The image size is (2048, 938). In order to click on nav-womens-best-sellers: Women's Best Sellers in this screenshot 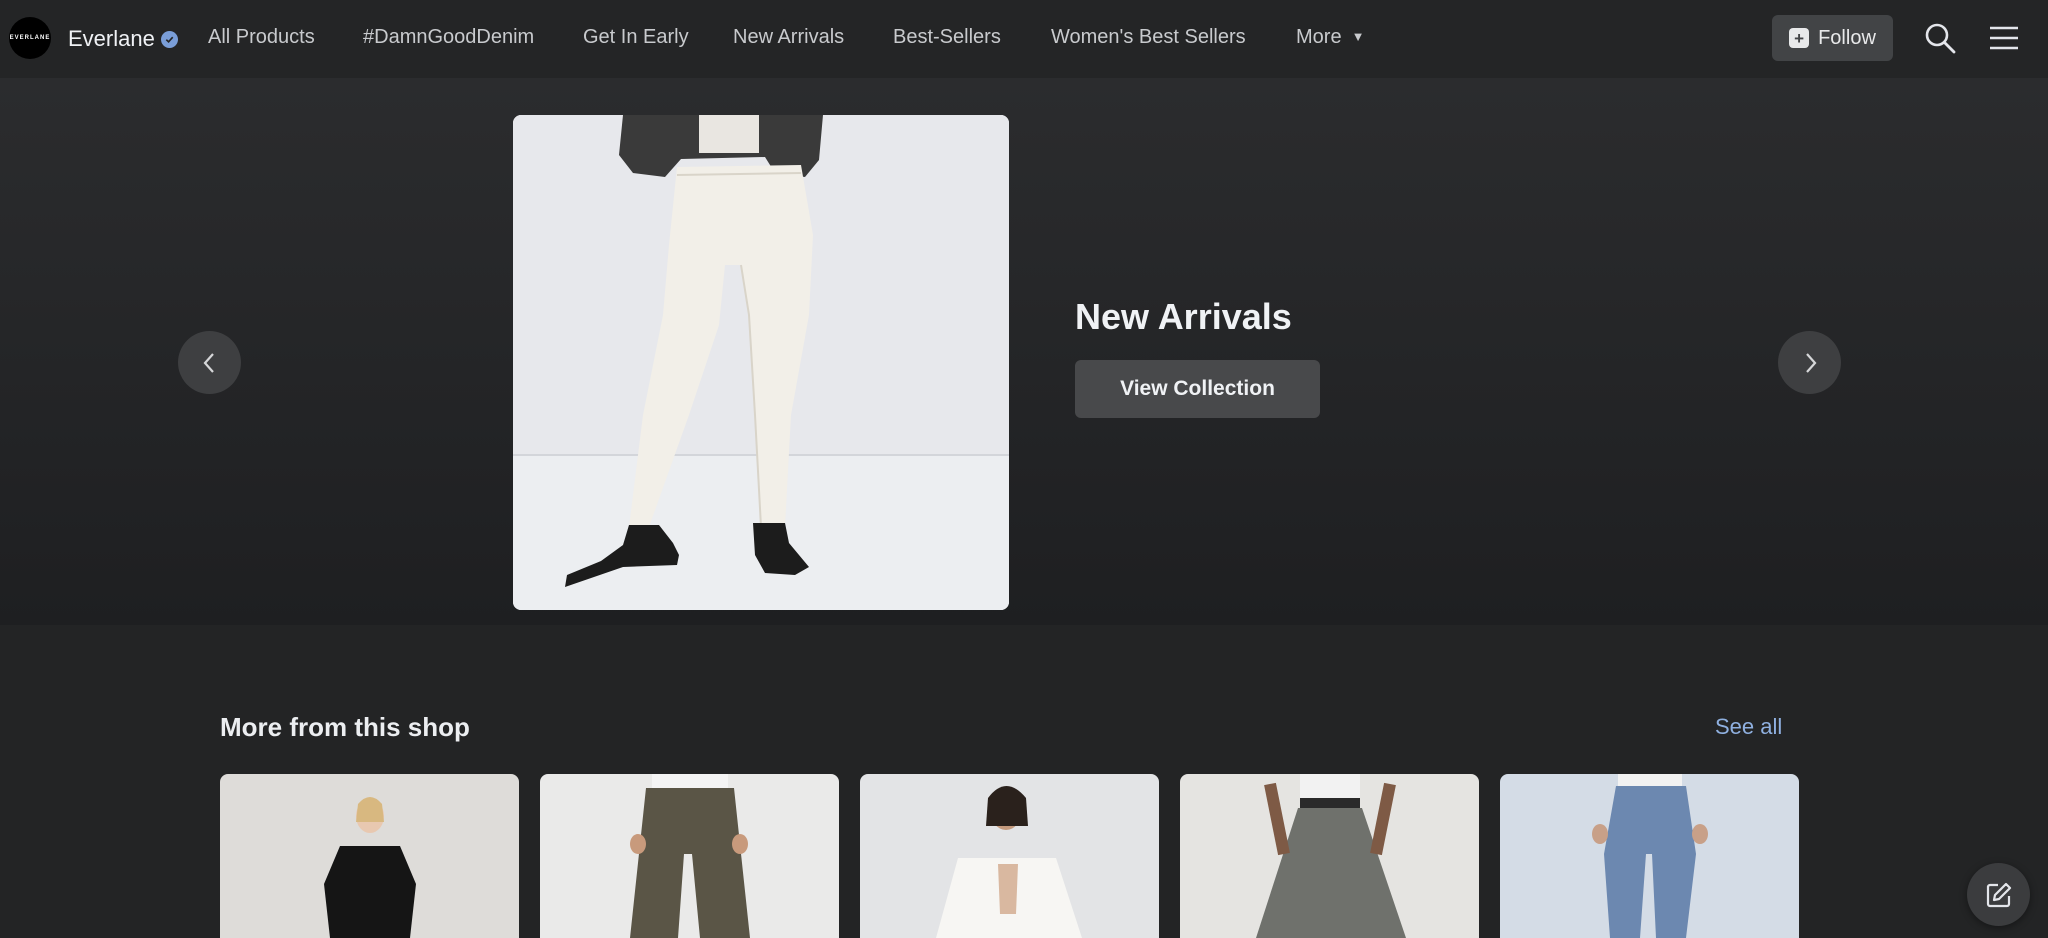, I will do `click(1148, 37)`.